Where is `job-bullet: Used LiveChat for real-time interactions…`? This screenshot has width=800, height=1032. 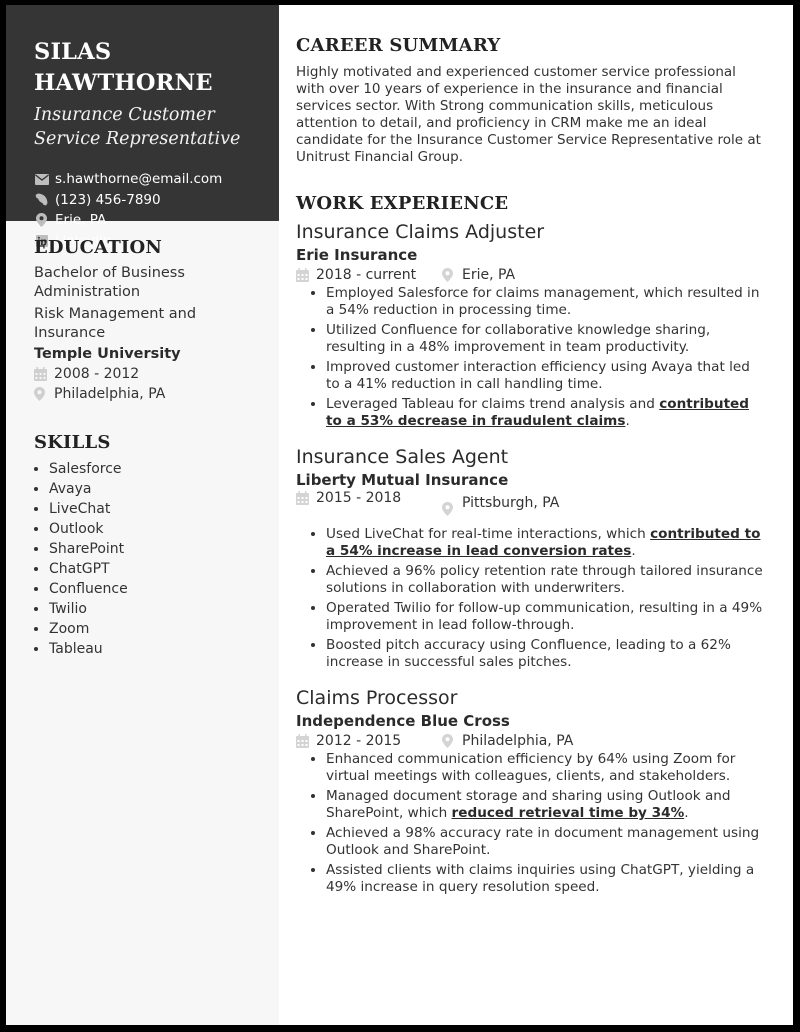
job-bullet: Used LiveChat for real-time interactions… is located at coordinates (545, 543).